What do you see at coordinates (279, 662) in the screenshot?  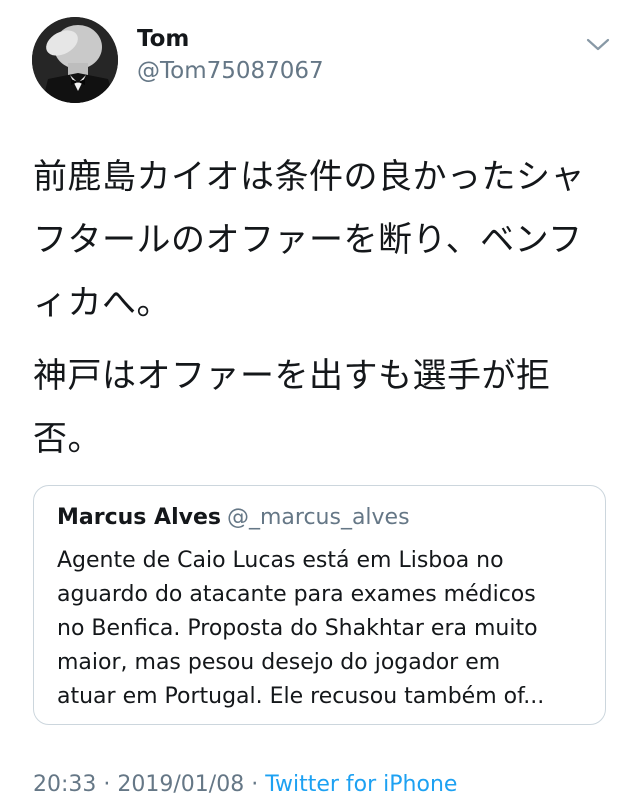 I see `quoted-text-line: maior, mas pesou desejo do jogador em` at bounding box center [279, 662].